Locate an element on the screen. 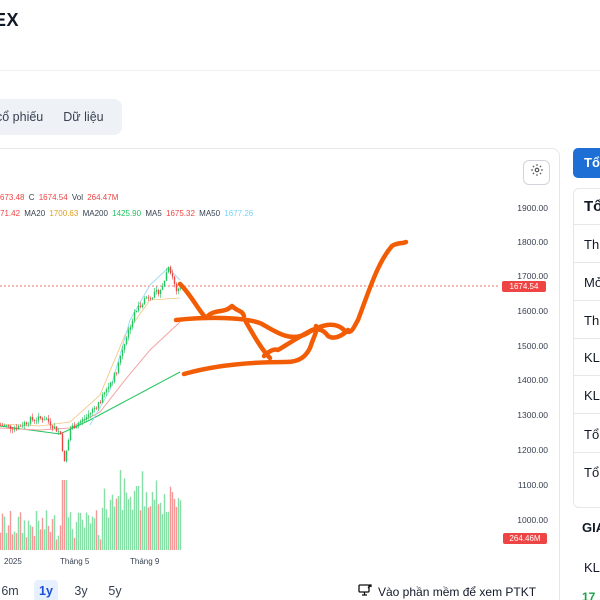 The width and height of the screenshot is (600, 600). ma20-line is located at coordinates (90, 362).